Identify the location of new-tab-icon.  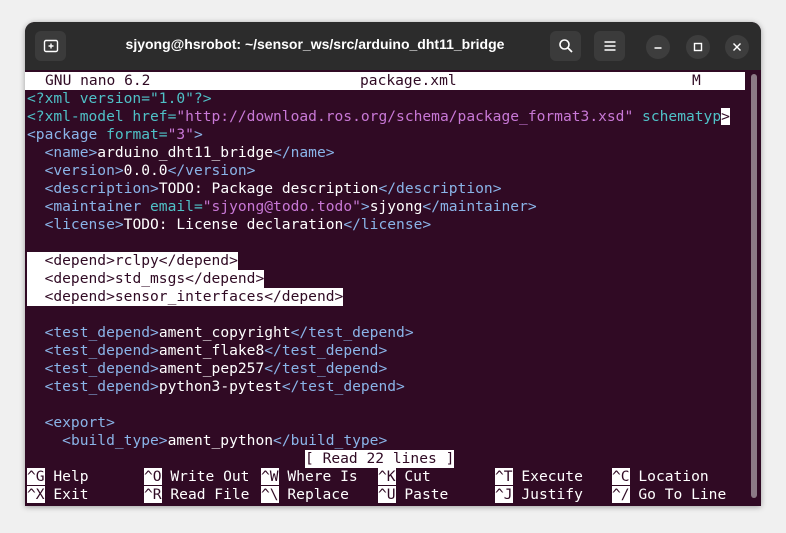
(50, 46).